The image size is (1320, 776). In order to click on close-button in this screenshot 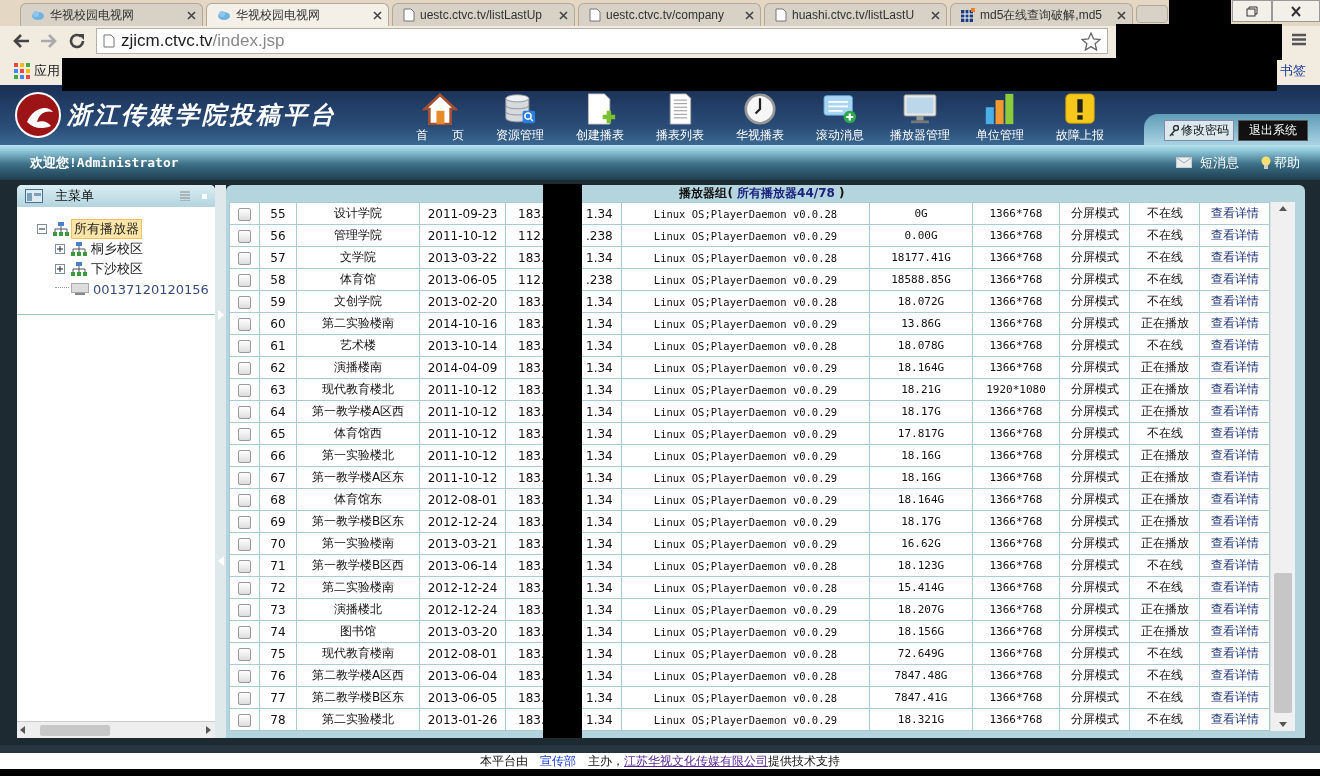, I will do `click(1296, 11)`.